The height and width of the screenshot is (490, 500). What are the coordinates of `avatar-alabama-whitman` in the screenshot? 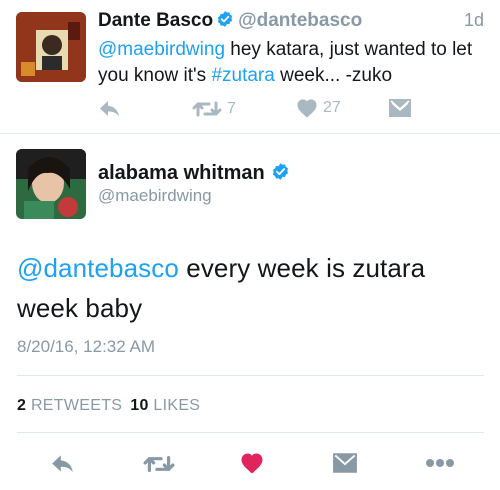 It's located at (51, 184).